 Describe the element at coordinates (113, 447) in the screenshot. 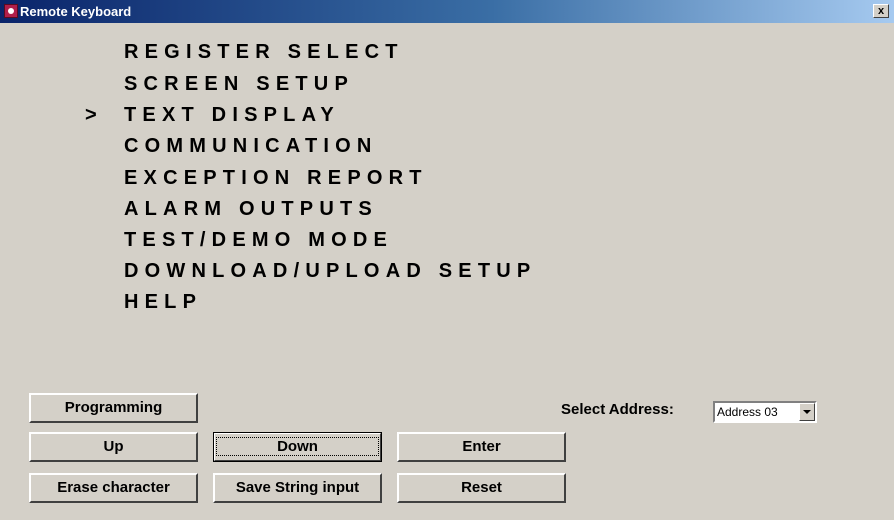

I see `up-button: Up` at that location.